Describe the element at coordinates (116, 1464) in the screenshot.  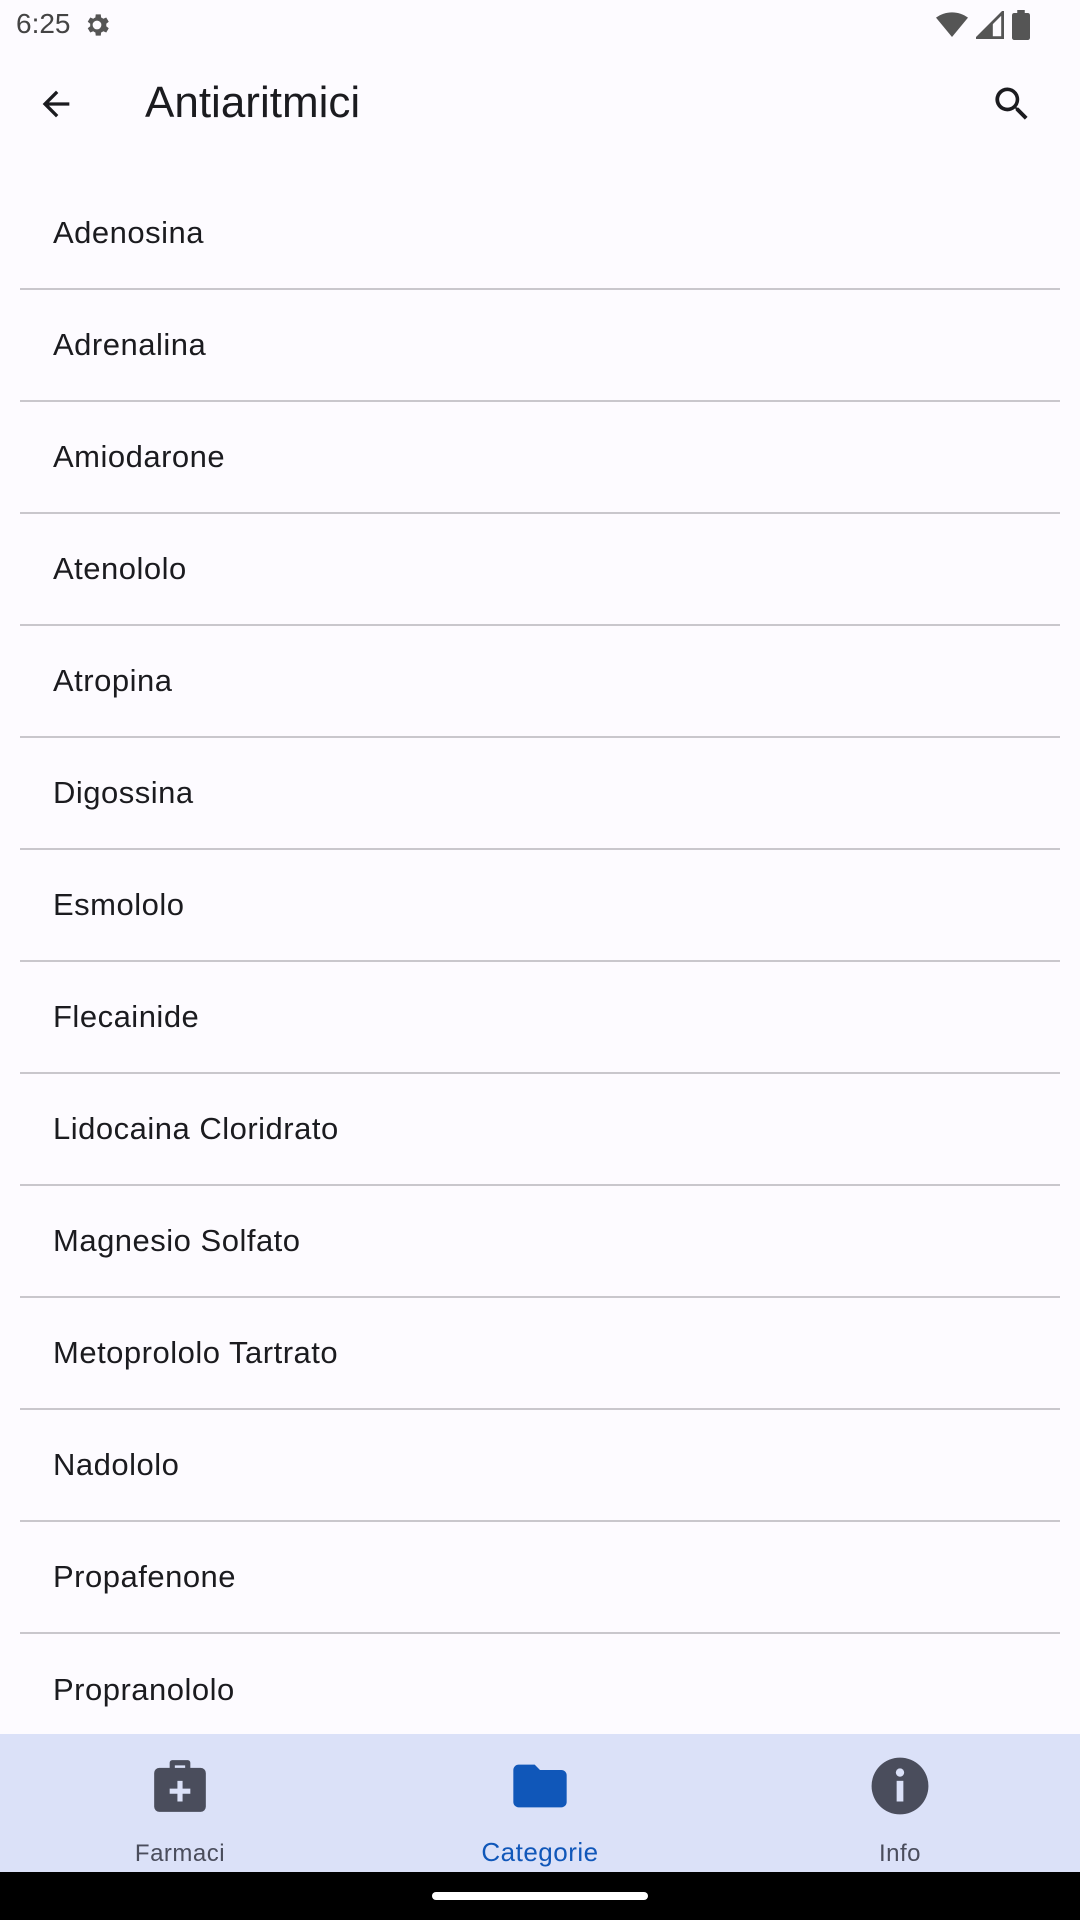
I see `list-item-label: Nadololo` at that location.